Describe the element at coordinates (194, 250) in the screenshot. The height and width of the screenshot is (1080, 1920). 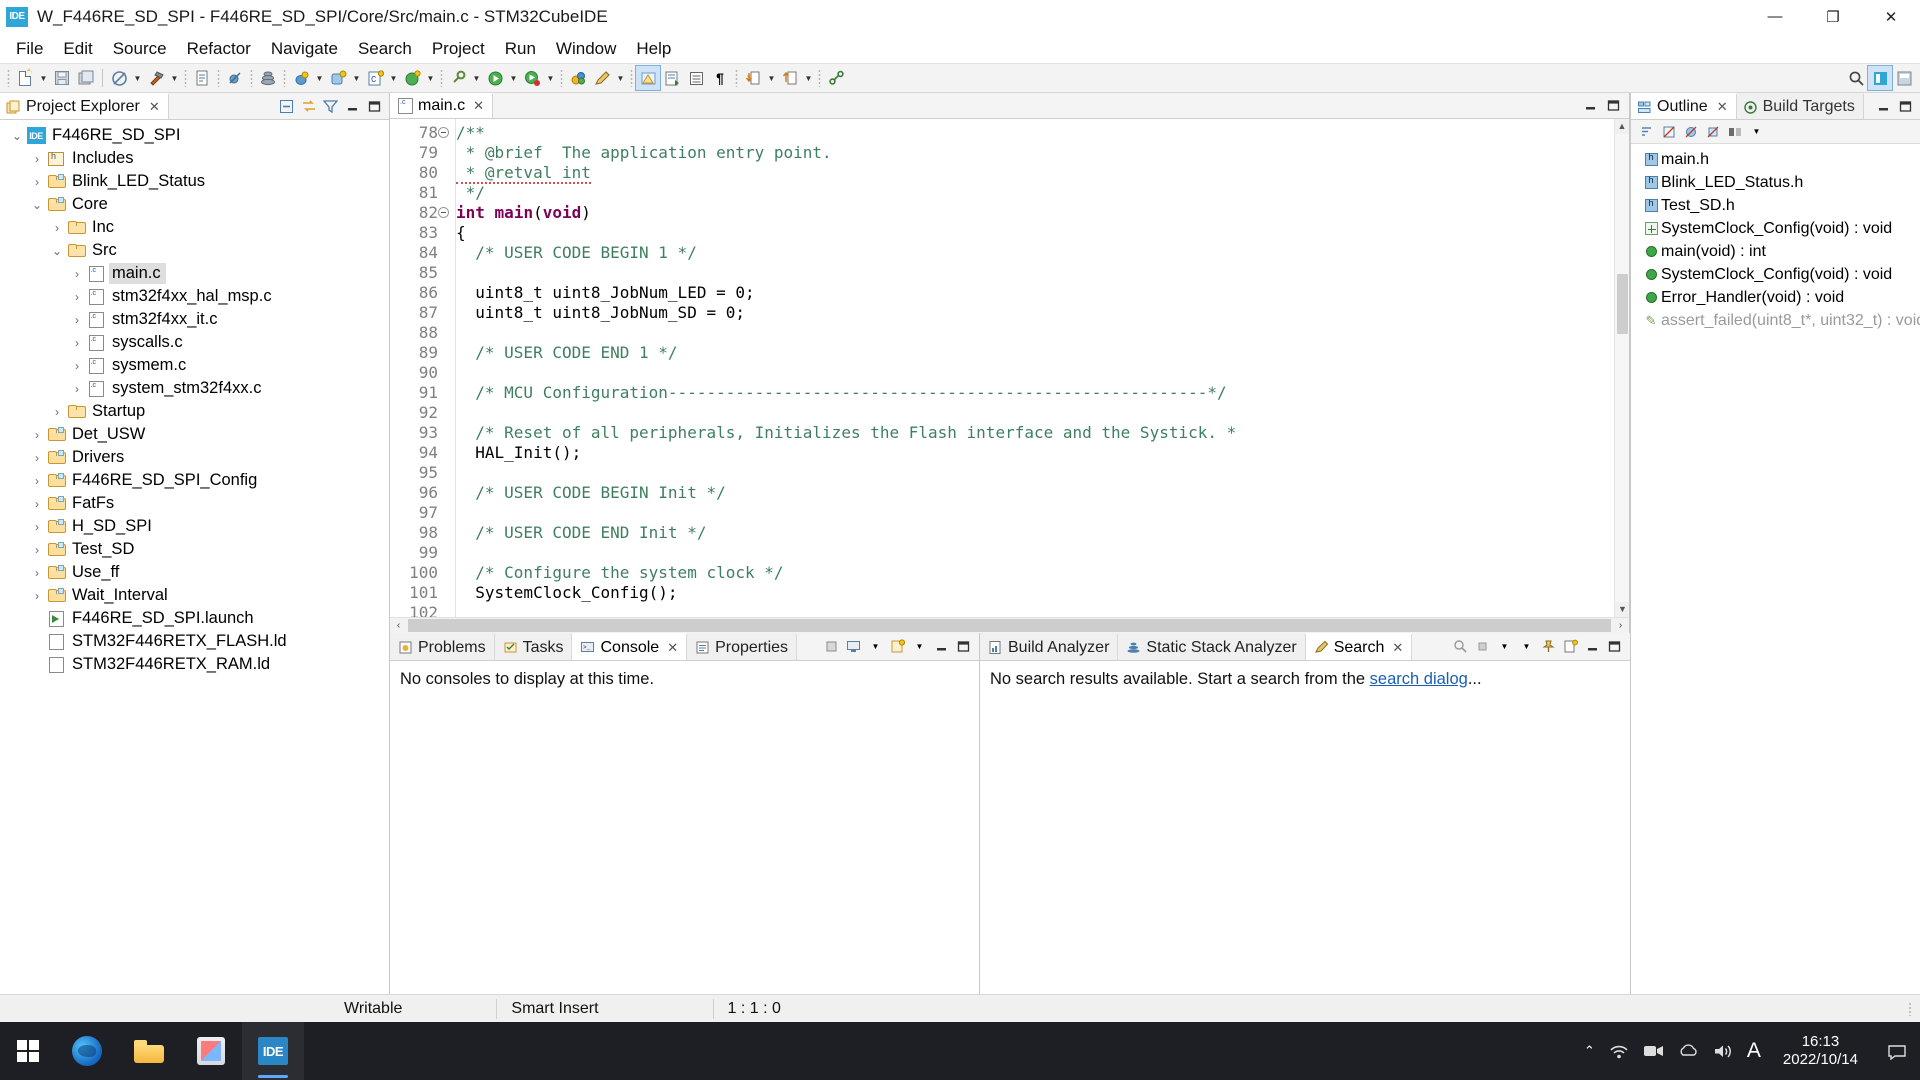
I see `tree-item-src: ⌄ Src` at that location.